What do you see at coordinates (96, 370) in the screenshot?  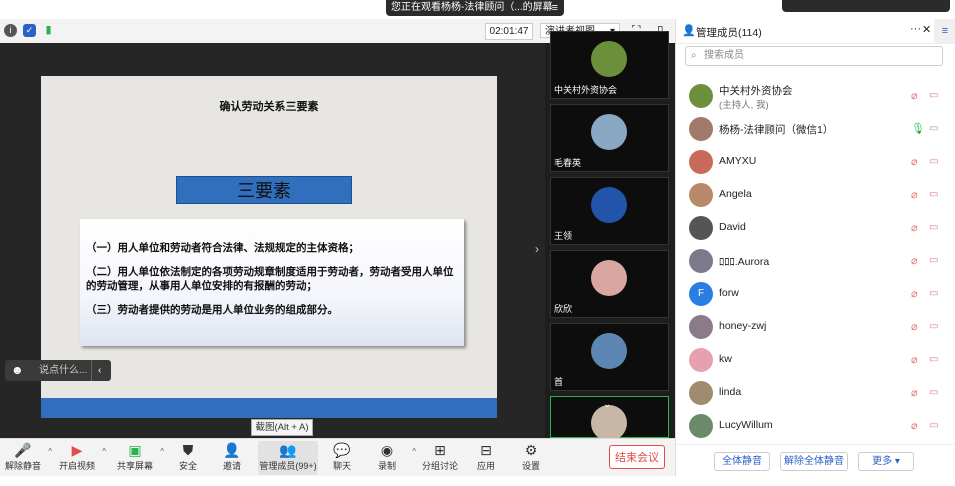 I see `collapse-icon: ‹` at bounding box center [96, 370].